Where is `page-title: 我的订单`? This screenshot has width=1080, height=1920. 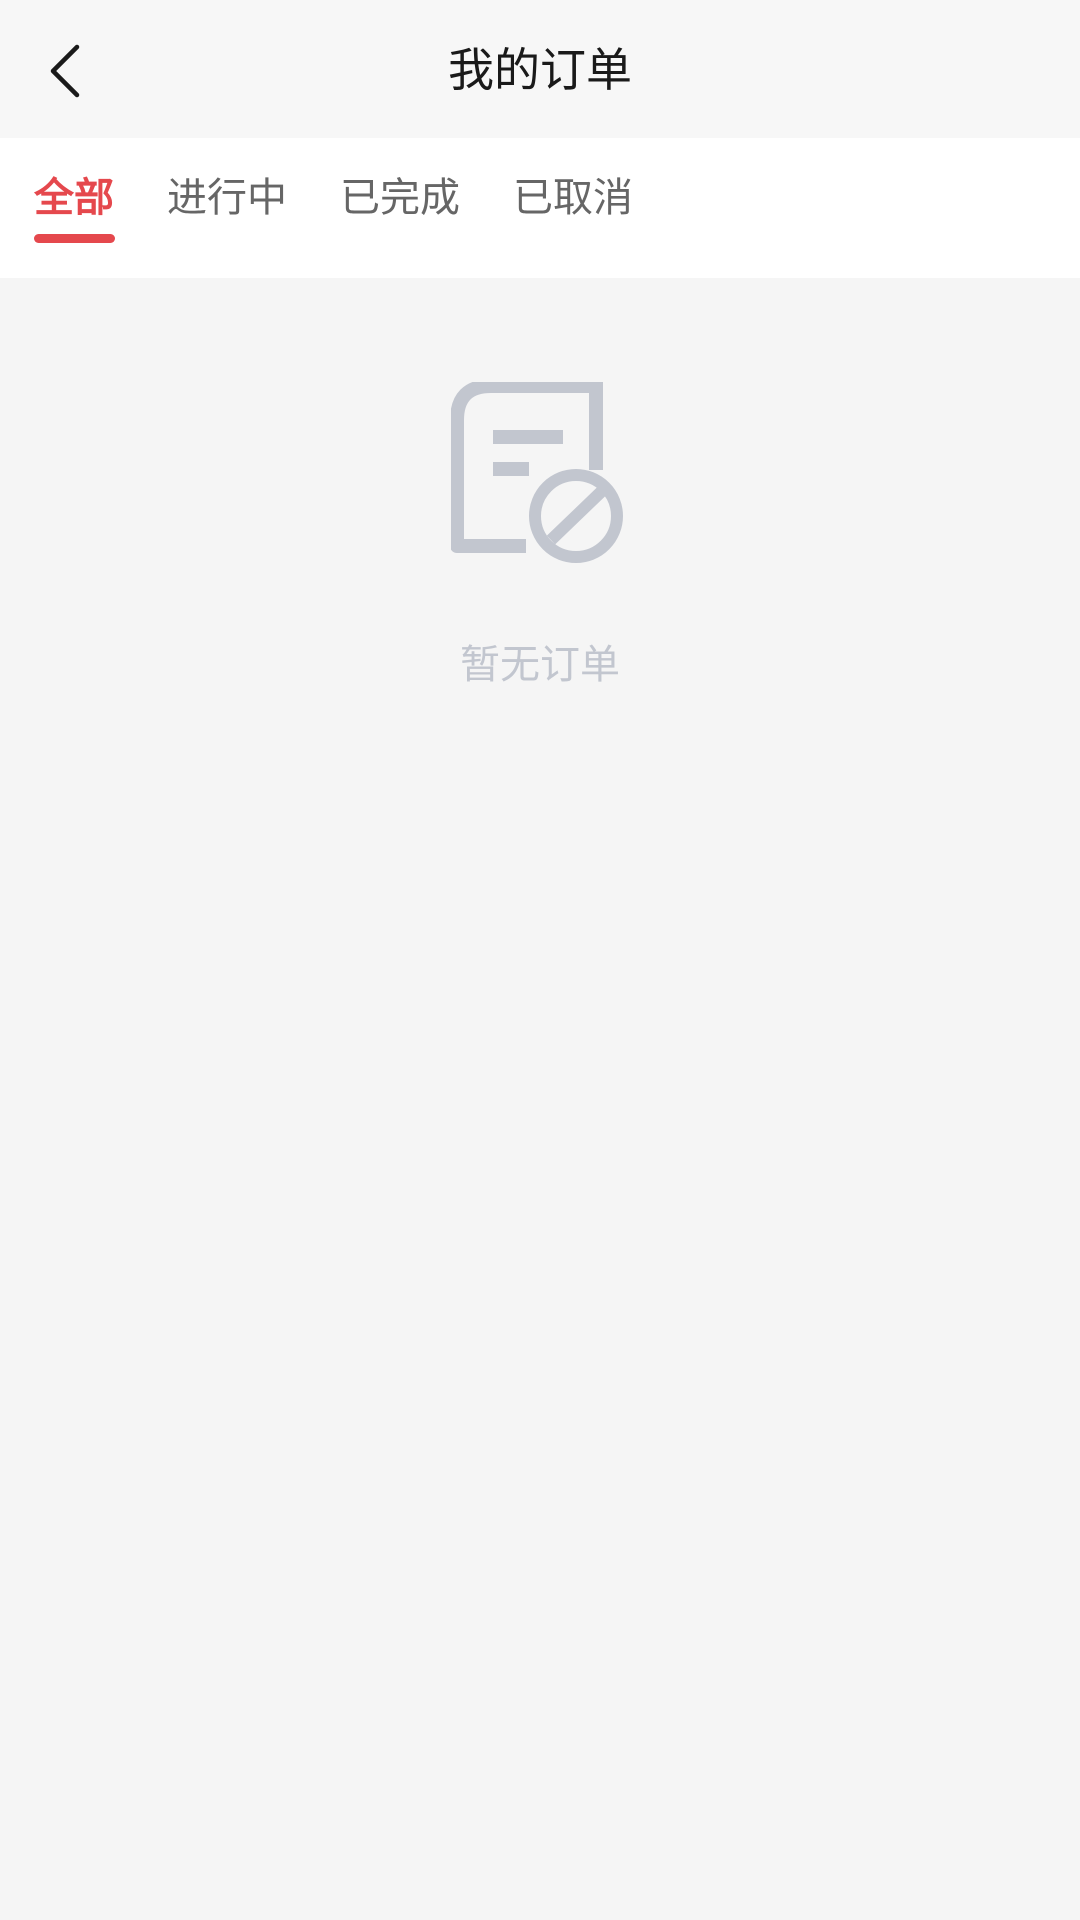
page-title: 我的订单 is located at coordinates (540, 70).